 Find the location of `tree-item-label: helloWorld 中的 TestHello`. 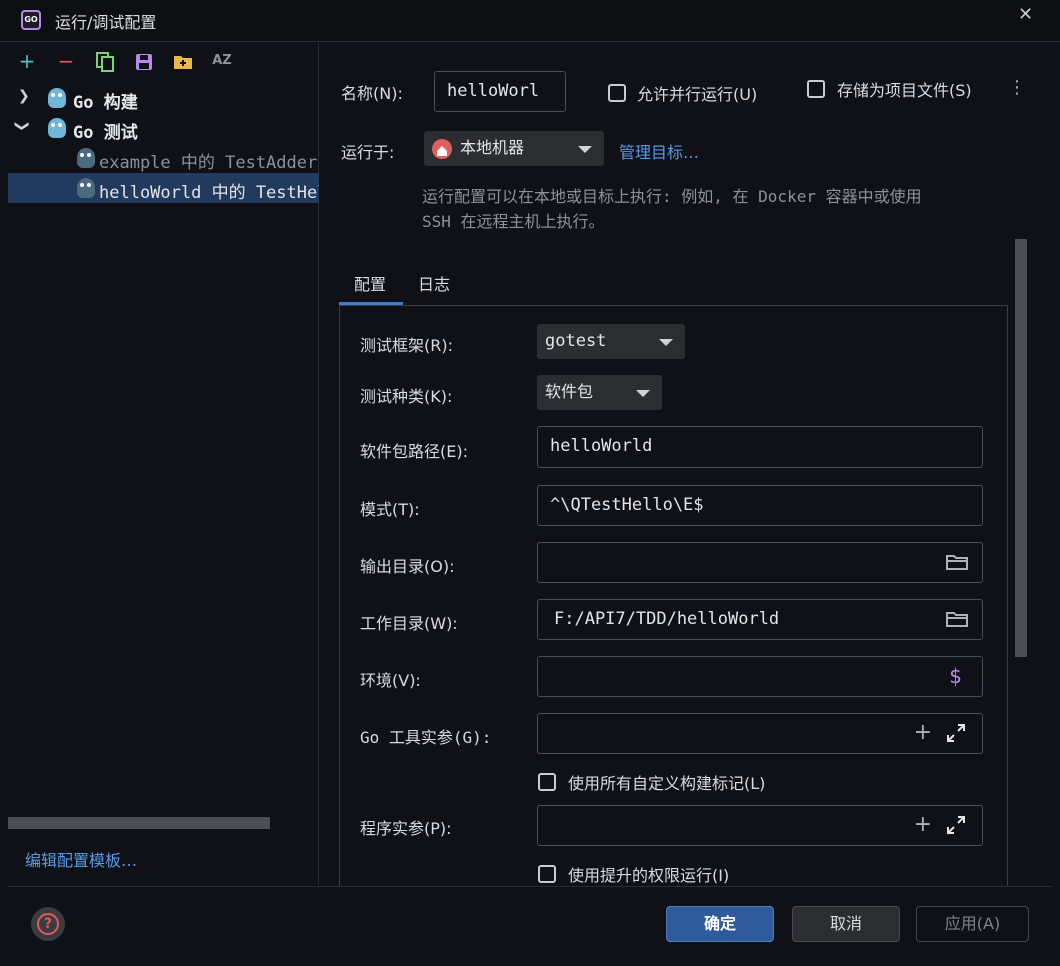

tree-item-label: helloWorld 中的 TestHello is located at coordinates (209, 193).